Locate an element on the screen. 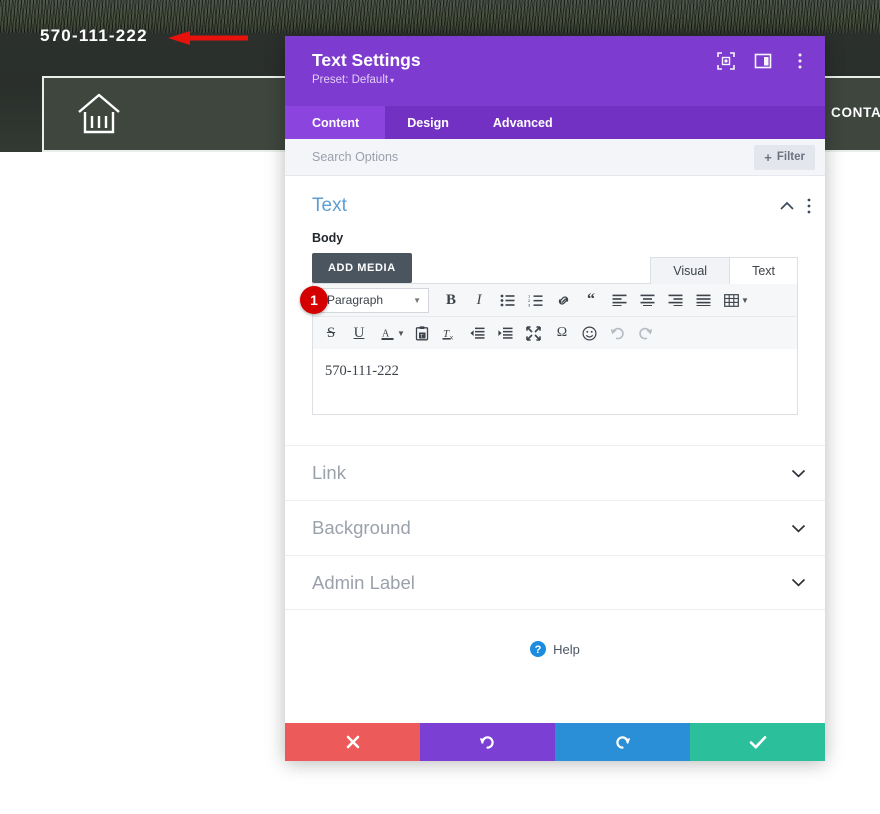  section-actions is located at coordinates (795, 206).